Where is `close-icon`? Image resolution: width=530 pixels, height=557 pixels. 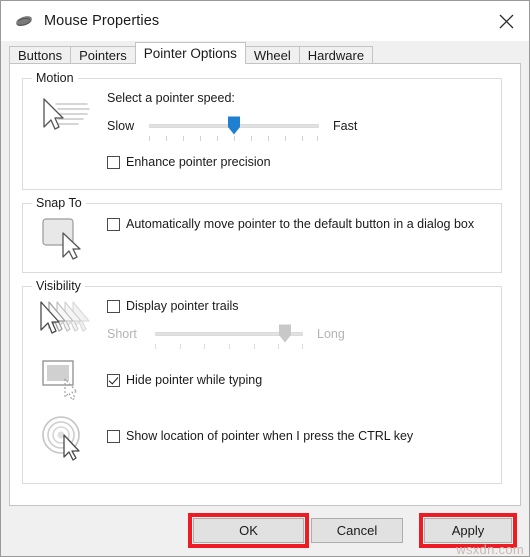 close-icon is located at coordinates (506, 21).